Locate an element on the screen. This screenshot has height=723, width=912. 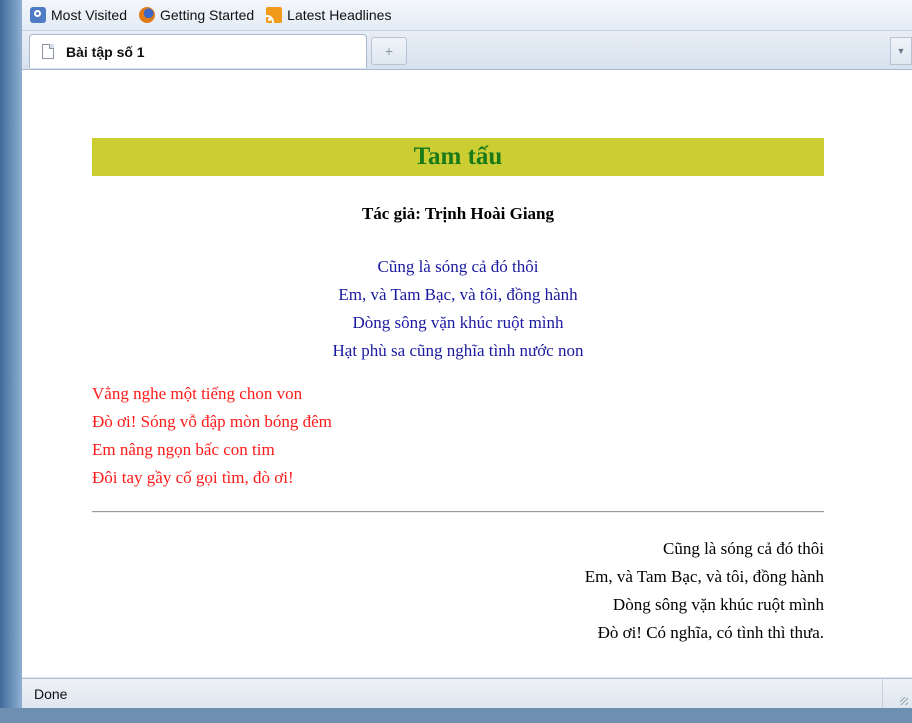
tab-label: Bài tập số 1 is located at coordinates (105, 51).